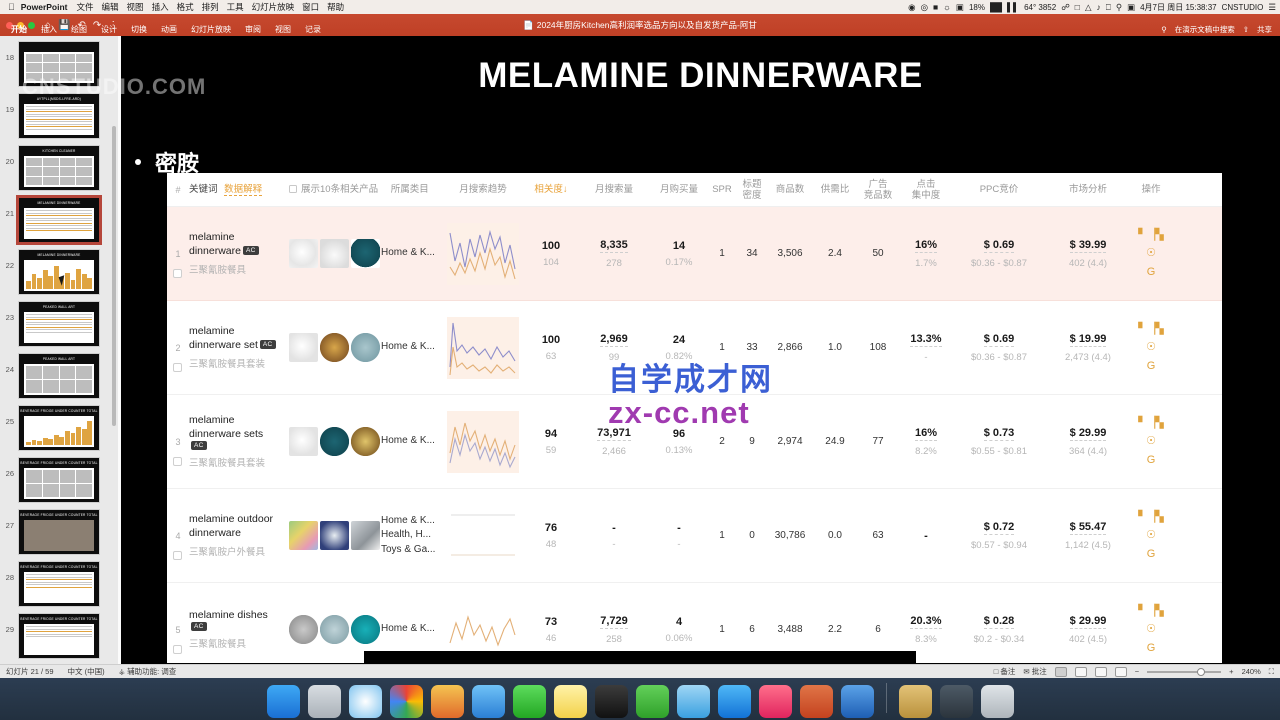  I want to click on folder-icon, so click(915, 701).